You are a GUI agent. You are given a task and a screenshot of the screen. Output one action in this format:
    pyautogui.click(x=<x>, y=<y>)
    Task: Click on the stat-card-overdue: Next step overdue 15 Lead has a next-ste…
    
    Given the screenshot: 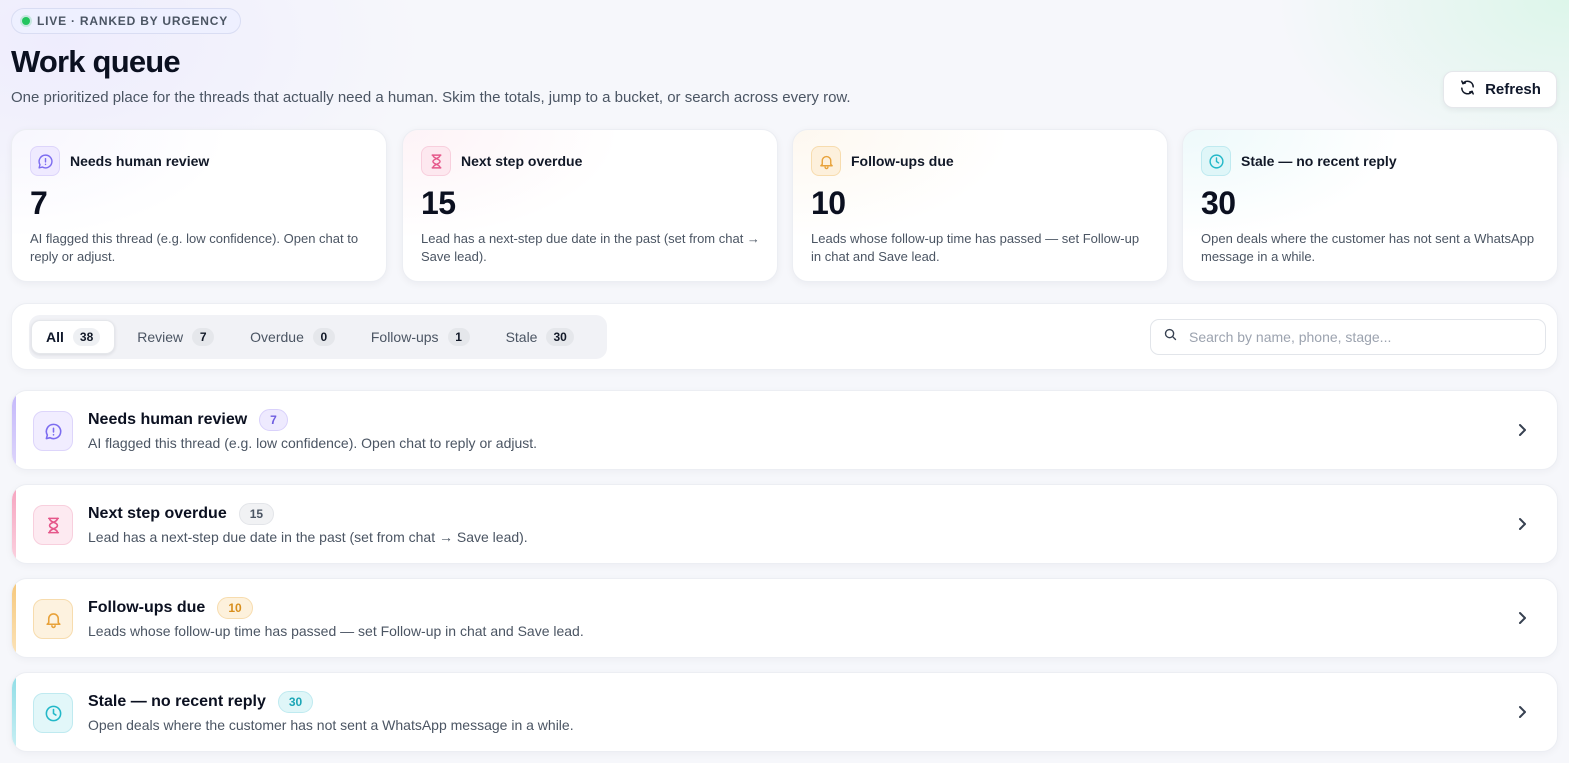 What is the action you would take?
    pyautogui.click(x=590, y=205)
    